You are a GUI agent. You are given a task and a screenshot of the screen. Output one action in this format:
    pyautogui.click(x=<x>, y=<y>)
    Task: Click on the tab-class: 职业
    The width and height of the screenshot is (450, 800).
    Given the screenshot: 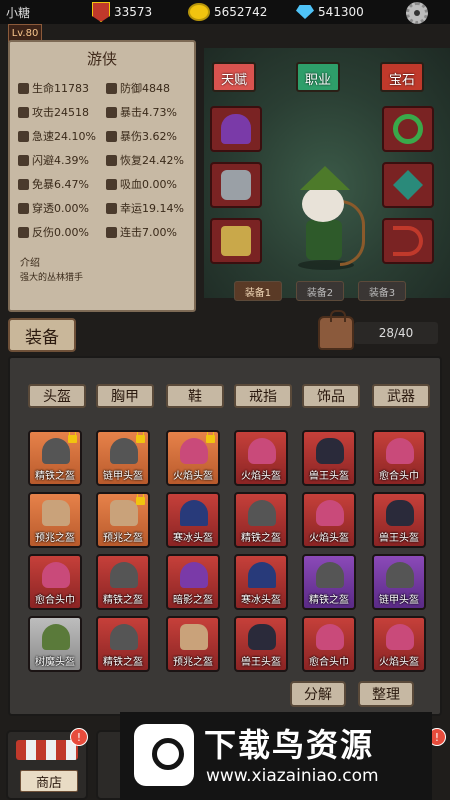 What is the action you would take?
    pyautogui.click(x=318, y=77)
    